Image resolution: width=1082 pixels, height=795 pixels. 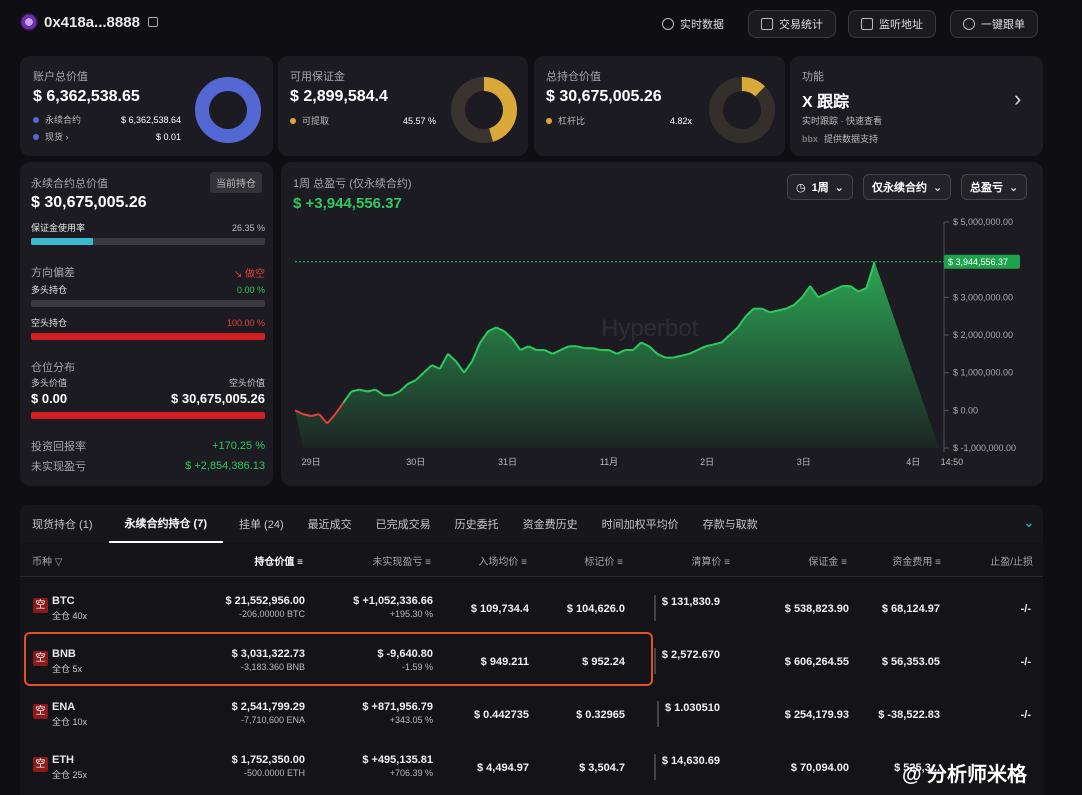 I want to click on liq-value: $ 2,572.670, so click(x=690, y=655).